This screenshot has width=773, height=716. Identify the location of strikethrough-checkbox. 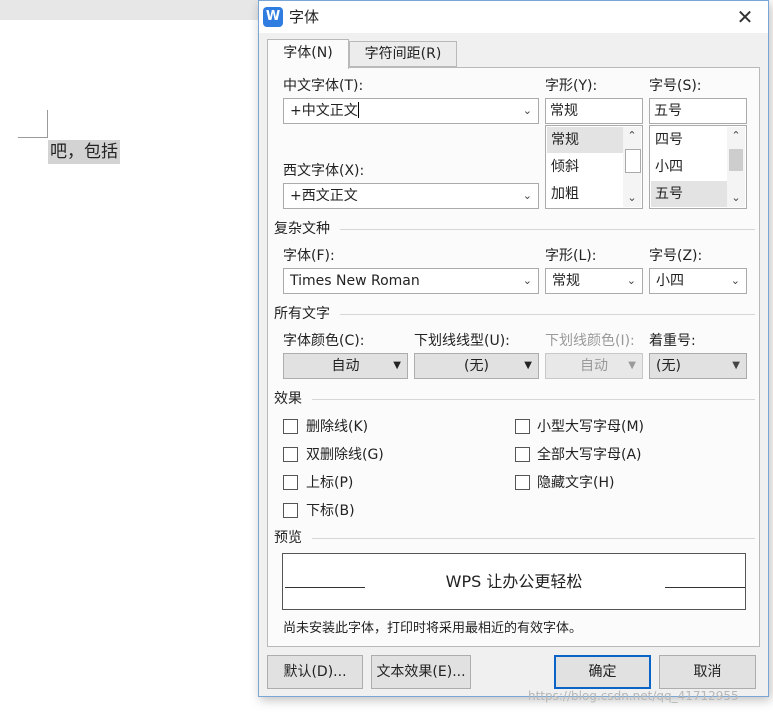
(290, 426).